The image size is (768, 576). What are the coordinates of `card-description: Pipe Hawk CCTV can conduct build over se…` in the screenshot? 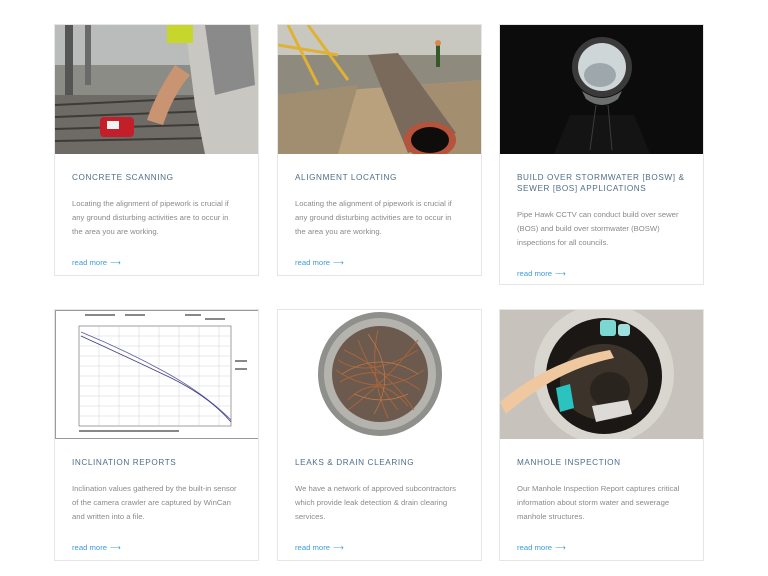 It's located at (598, 229).